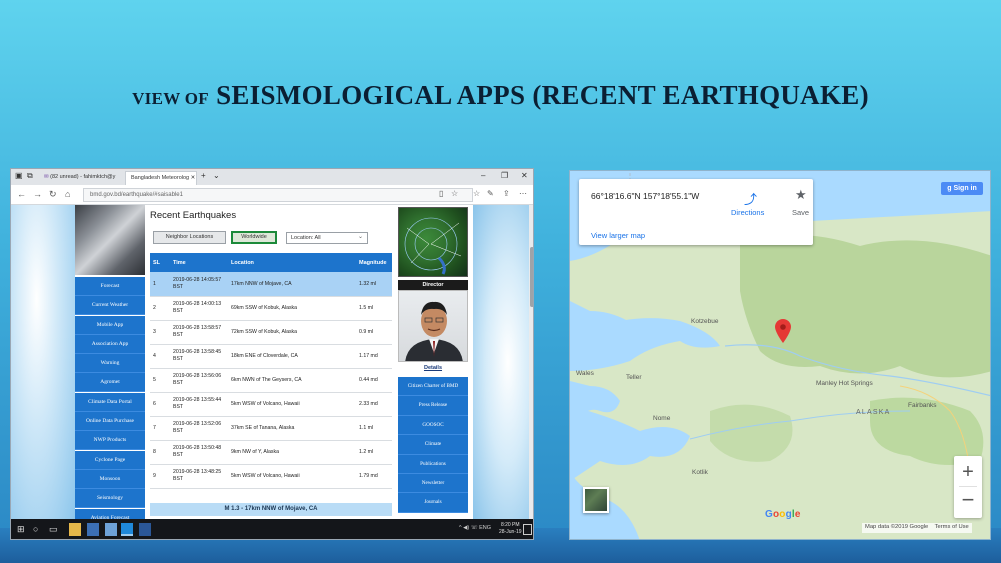  Describe the element at coordinates (433, 425) in the screenshot. I see `rnav-goosoc: GOOSOC` at that location.